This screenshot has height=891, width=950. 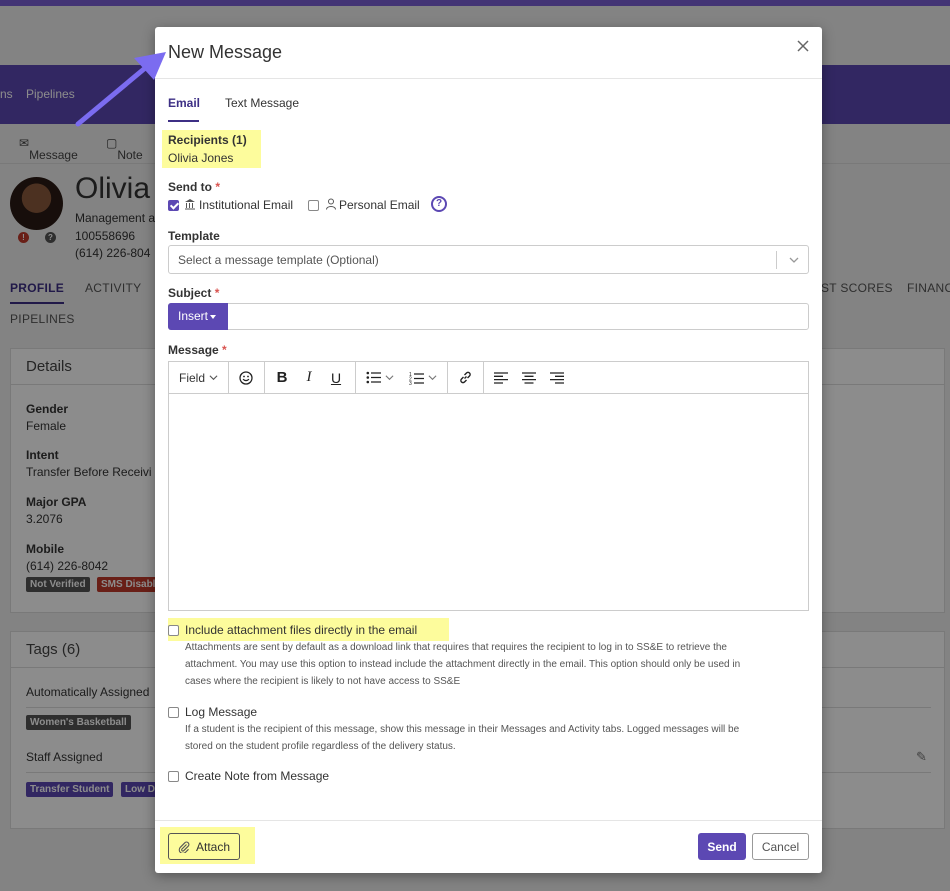 I want to click on subject-input, so click(x=518, y=316).